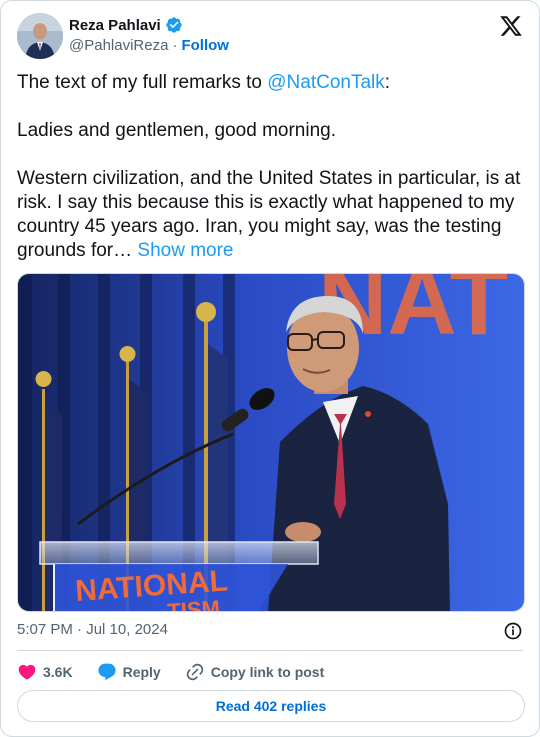  Describe the element at coordinates (40, 36) in the screenshot. I see `avatar` at that location.